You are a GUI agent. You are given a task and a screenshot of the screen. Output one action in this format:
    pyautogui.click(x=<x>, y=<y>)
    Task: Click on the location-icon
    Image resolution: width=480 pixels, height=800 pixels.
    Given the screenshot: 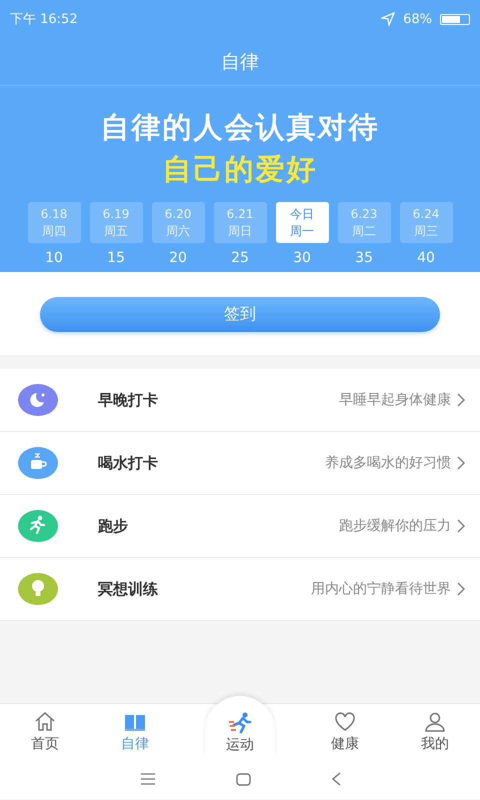 What is the action you would take?
    pyautogui.click(x=388, y=19)
    